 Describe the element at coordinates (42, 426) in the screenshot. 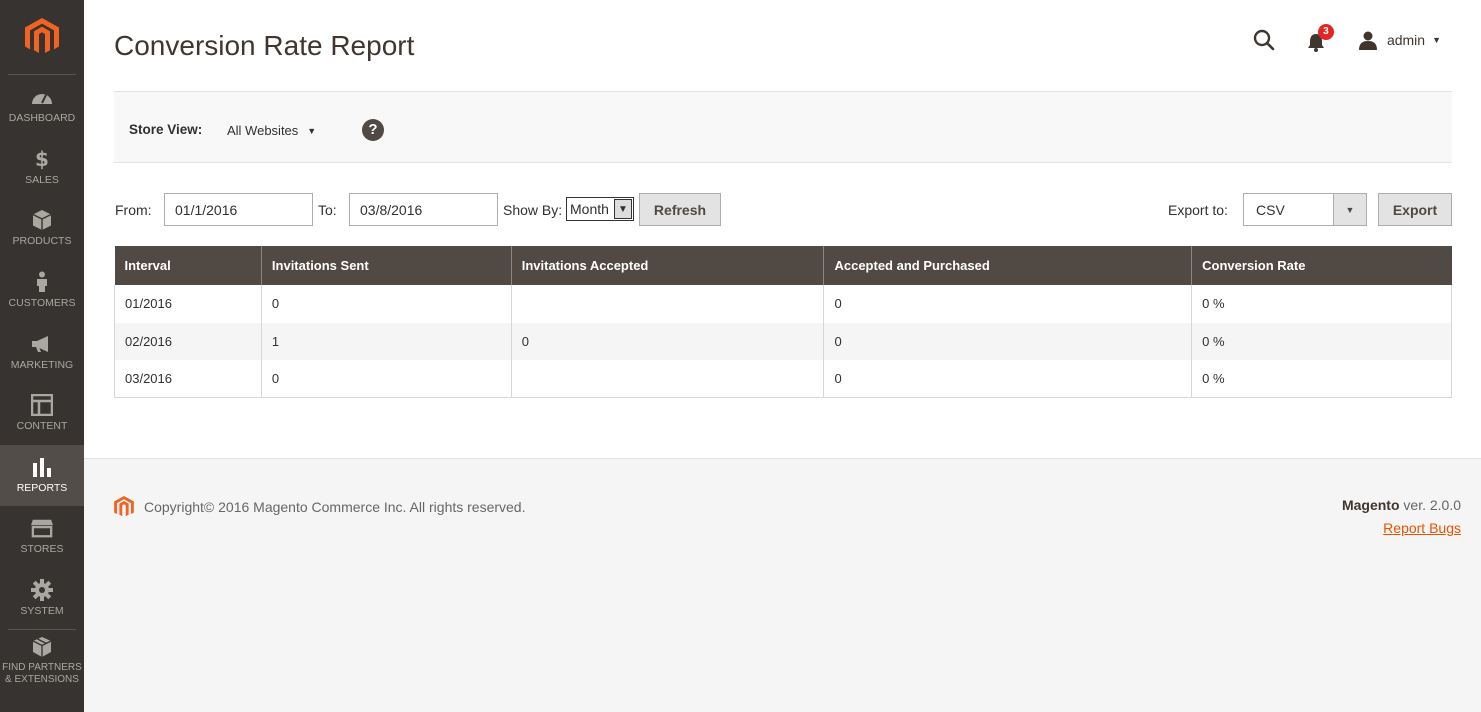

I see `sidebar-item-label: CONTENT` at that location.